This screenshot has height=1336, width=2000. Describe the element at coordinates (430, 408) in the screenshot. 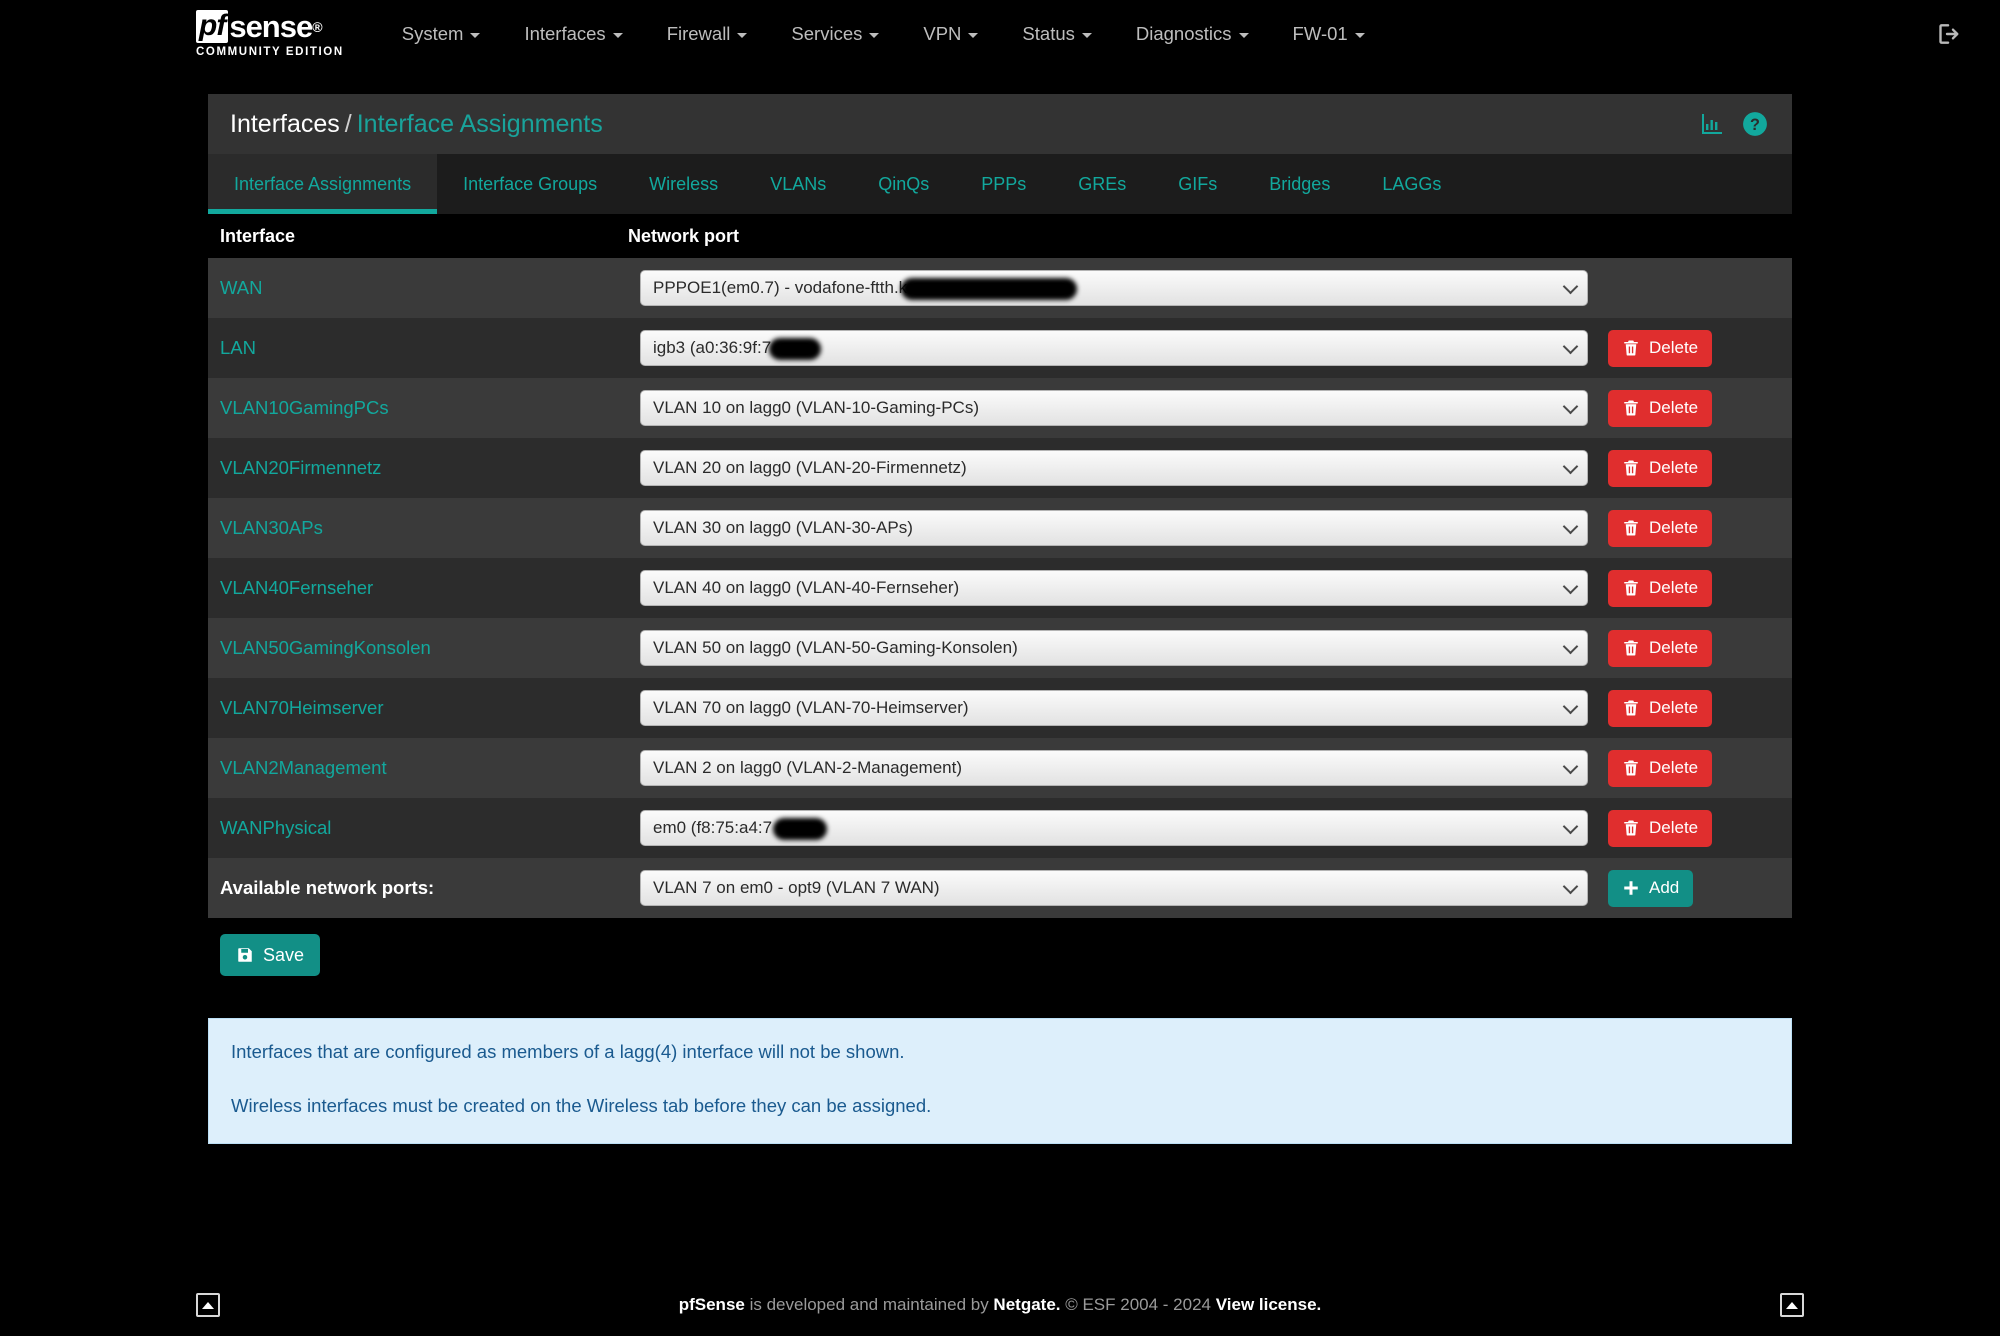

I see `interface-name-link: VLAN10GamingPCs` at that location.